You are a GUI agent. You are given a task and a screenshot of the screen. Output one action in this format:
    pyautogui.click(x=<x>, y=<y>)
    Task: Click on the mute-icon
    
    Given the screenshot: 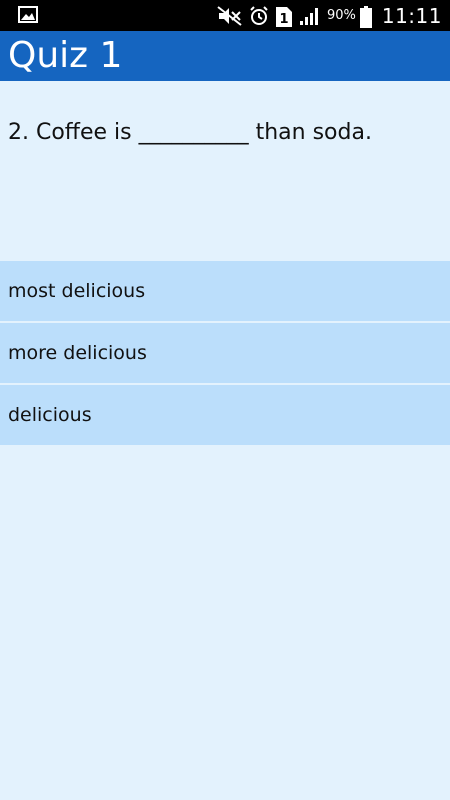 What is the action you would take?
    pyautogui.click(x=230, y=15)
    